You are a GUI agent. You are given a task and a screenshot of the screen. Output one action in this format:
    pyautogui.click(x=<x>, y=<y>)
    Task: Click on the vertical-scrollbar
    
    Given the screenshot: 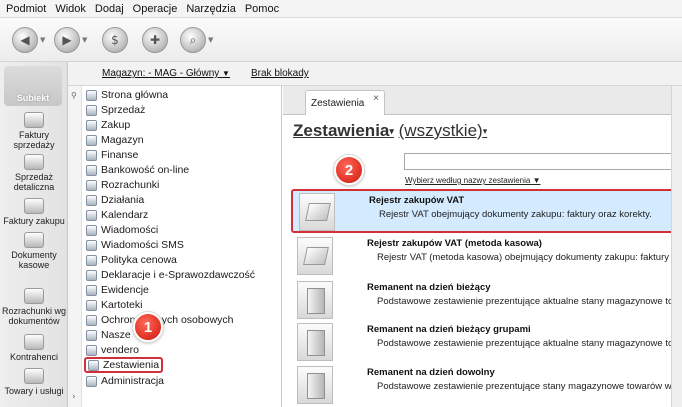 What is the action you would take?
    pyautogui.click(x=676, y=246)
    